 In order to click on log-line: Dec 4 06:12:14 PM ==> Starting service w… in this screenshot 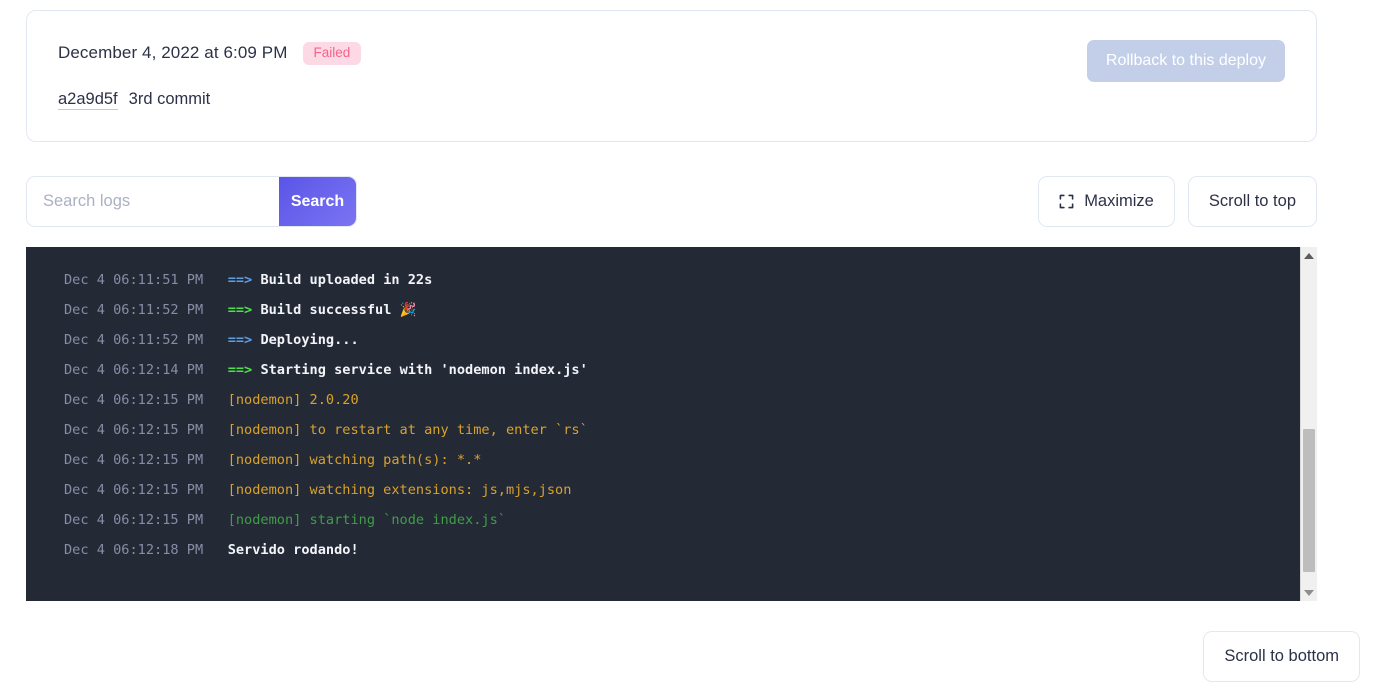, I will do `click(682, 370)`.